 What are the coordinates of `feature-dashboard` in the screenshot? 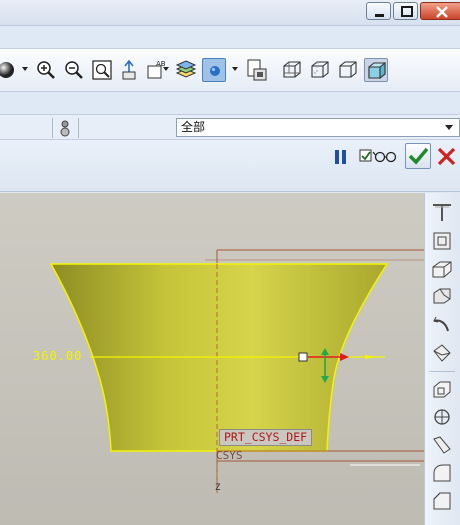 It's located at (230, 166).